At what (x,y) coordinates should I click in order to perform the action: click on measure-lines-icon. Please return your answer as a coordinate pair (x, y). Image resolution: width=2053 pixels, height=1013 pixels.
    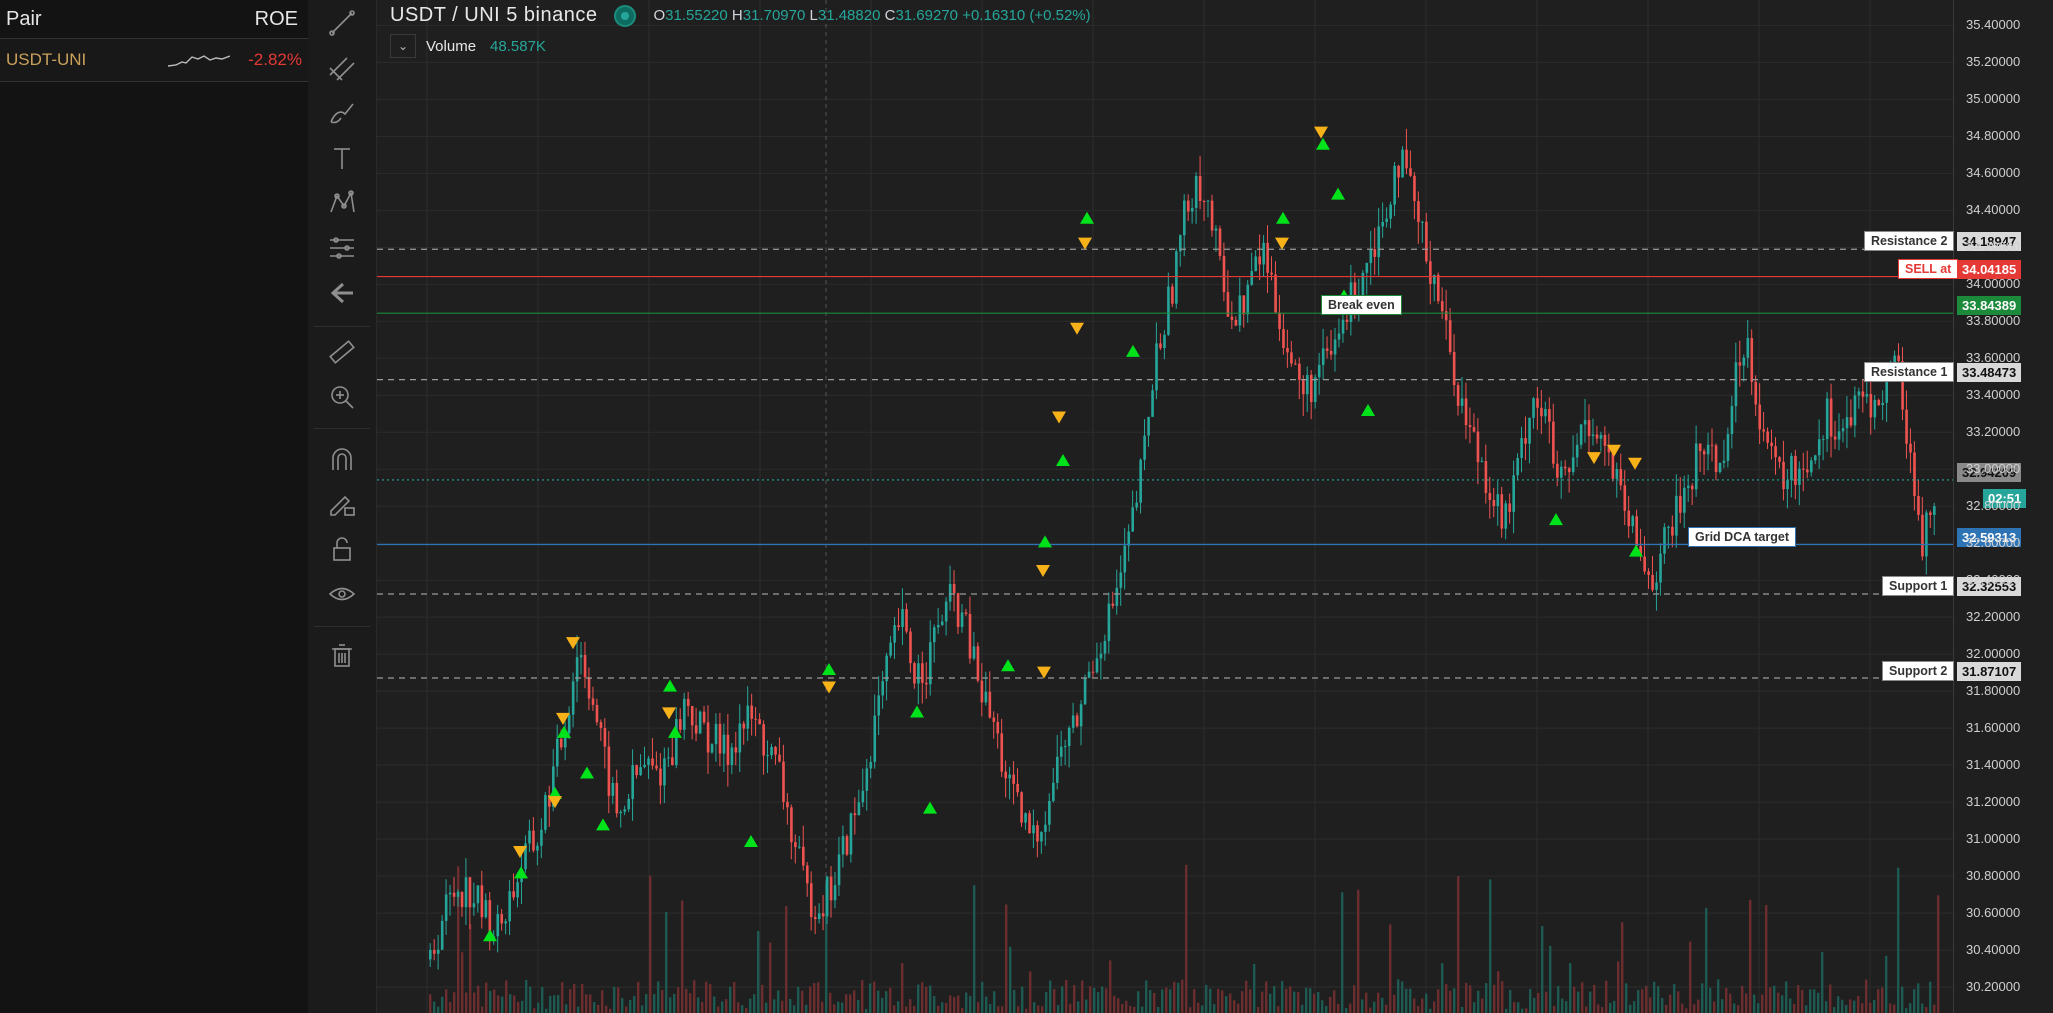
    Looking at the image, I should click on (342, 248).